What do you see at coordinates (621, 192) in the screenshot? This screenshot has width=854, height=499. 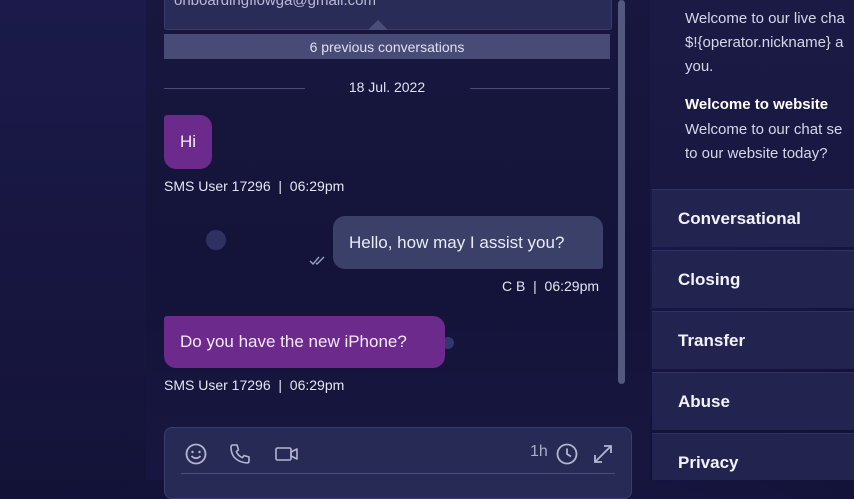 I see `chat-scrollbar` at bounding box center [621, 192].